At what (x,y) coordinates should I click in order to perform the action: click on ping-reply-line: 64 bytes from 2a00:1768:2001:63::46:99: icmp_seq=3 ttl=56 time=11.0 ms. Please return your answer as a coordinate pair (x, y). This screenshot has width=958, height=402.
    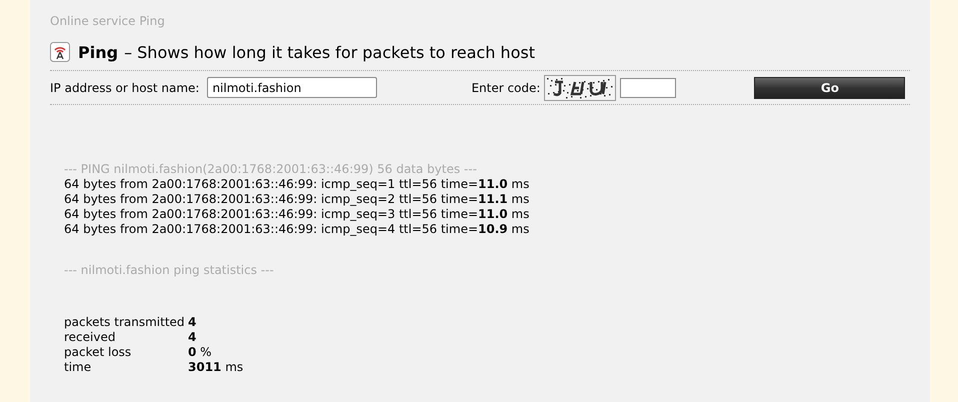
    Looking at the image, I should click on (297, 214).